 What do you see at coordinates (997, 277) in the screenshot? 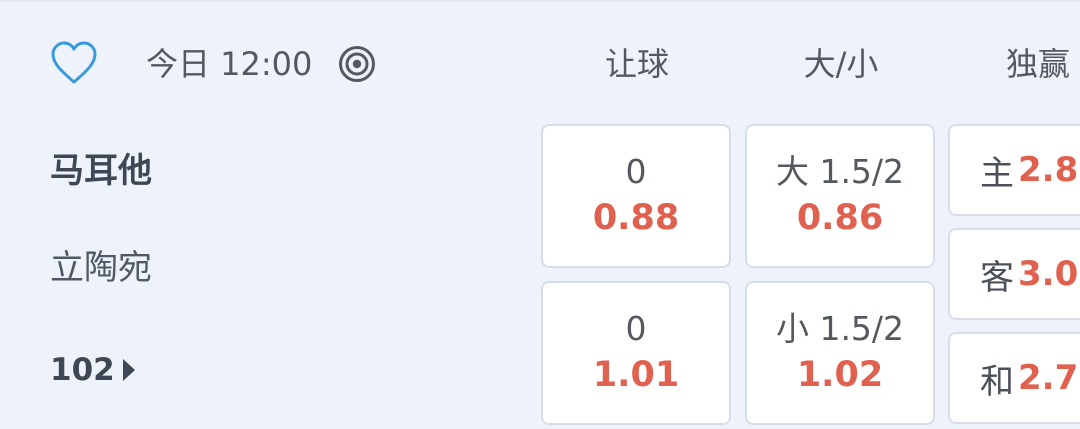
I see `moneyline-label: 客` at bounding box center [997, 277].